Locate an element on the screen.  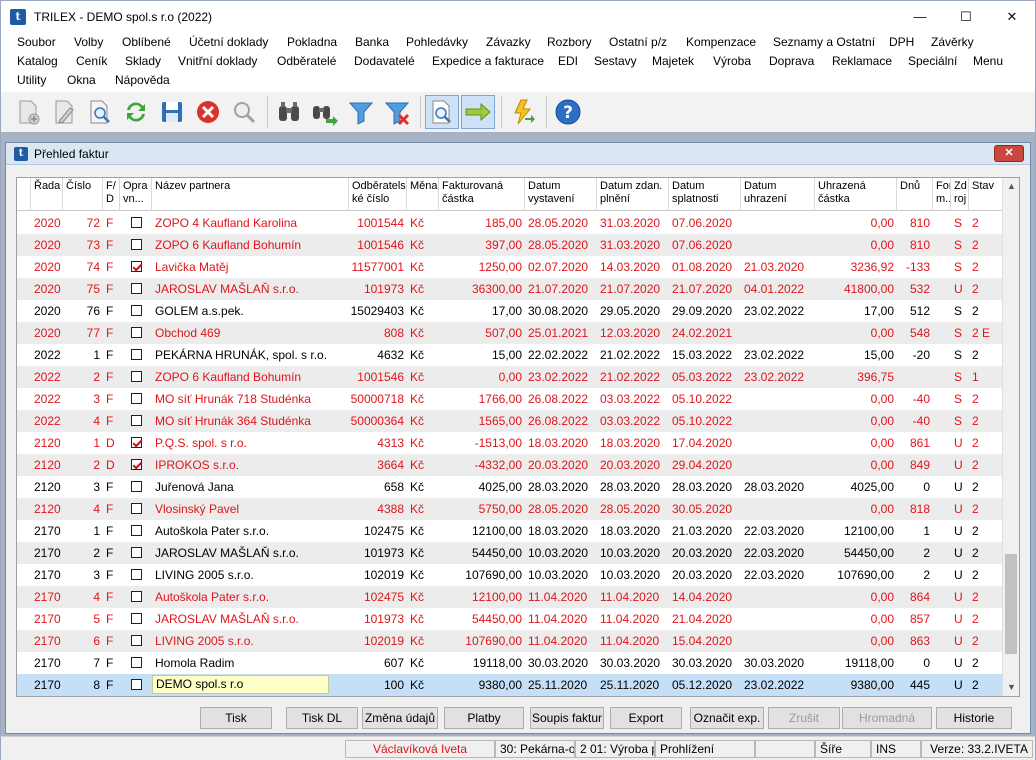
menu-item: Seznamy a Ostatní is located at coordinates (824, 42).